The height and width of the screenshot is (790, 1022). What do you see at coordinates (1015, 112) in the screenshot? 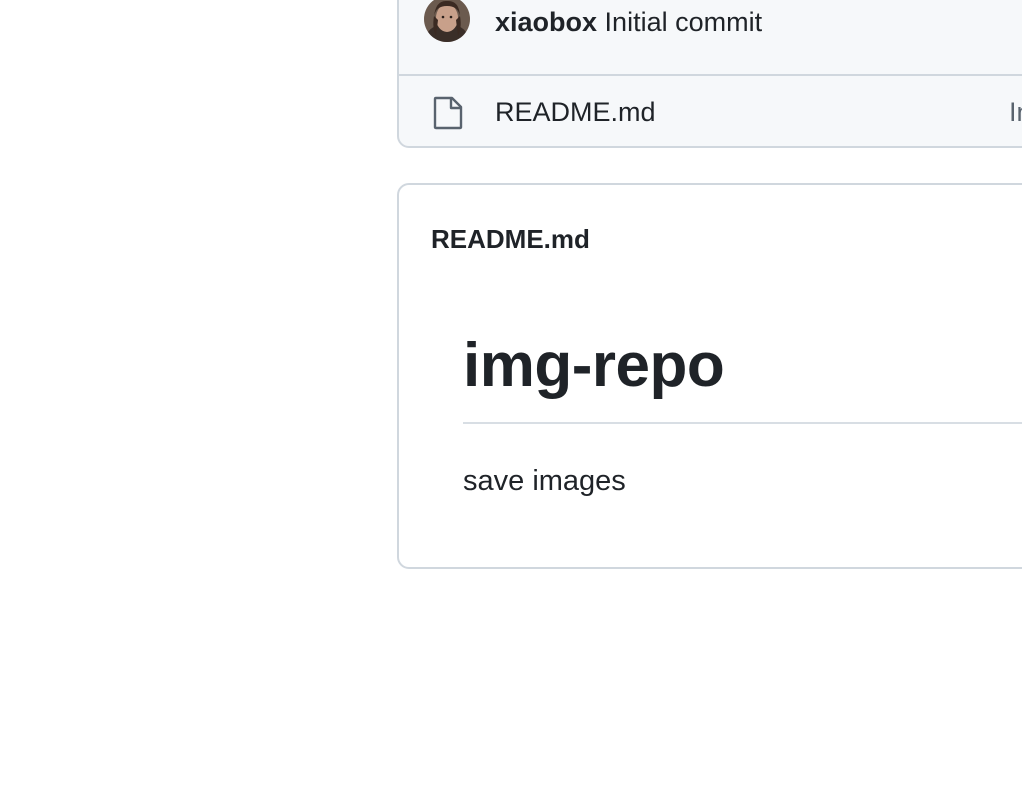
I see `file-last-commit-link: Initial commit` at bounding box center [1015, 112].